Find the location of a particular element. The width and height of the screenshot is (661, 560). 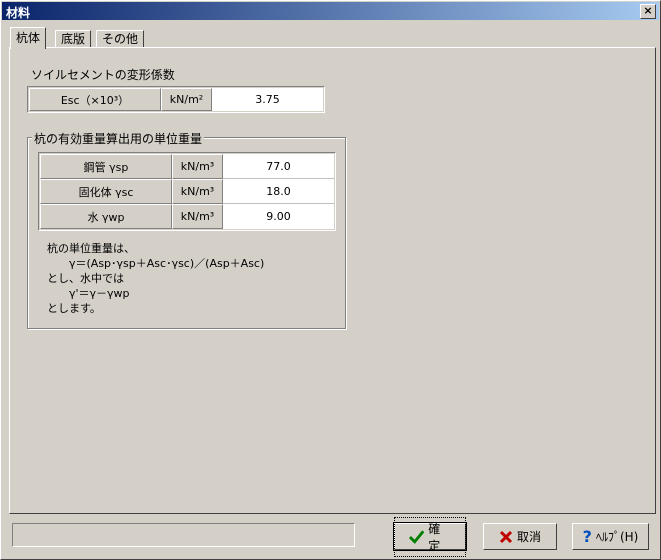

steel-pipe-unit-cell: kN/m³ is located at coordinates (197, 166).